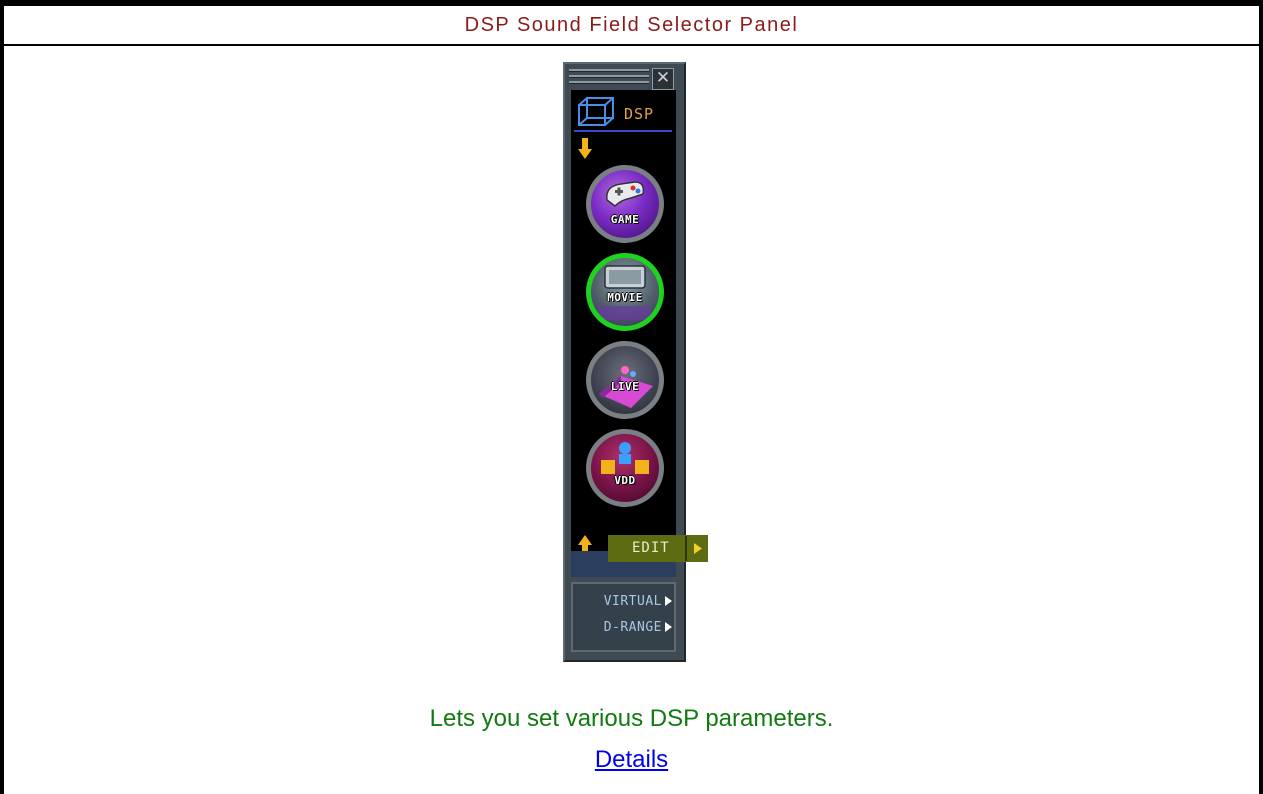 This screenshot has width=1263, height=794. I want to click on close-icon: ✕, so click(663, 79).